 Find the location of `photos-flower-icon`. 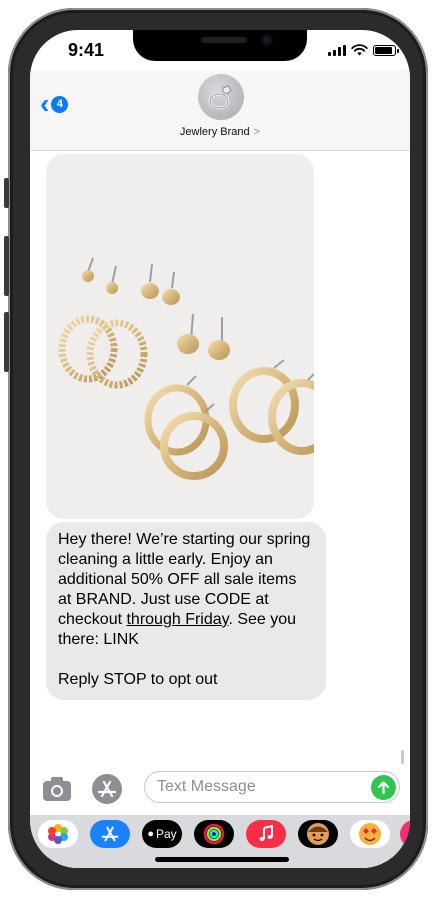

photos-flower-icon is located at coordinates (58, 834).